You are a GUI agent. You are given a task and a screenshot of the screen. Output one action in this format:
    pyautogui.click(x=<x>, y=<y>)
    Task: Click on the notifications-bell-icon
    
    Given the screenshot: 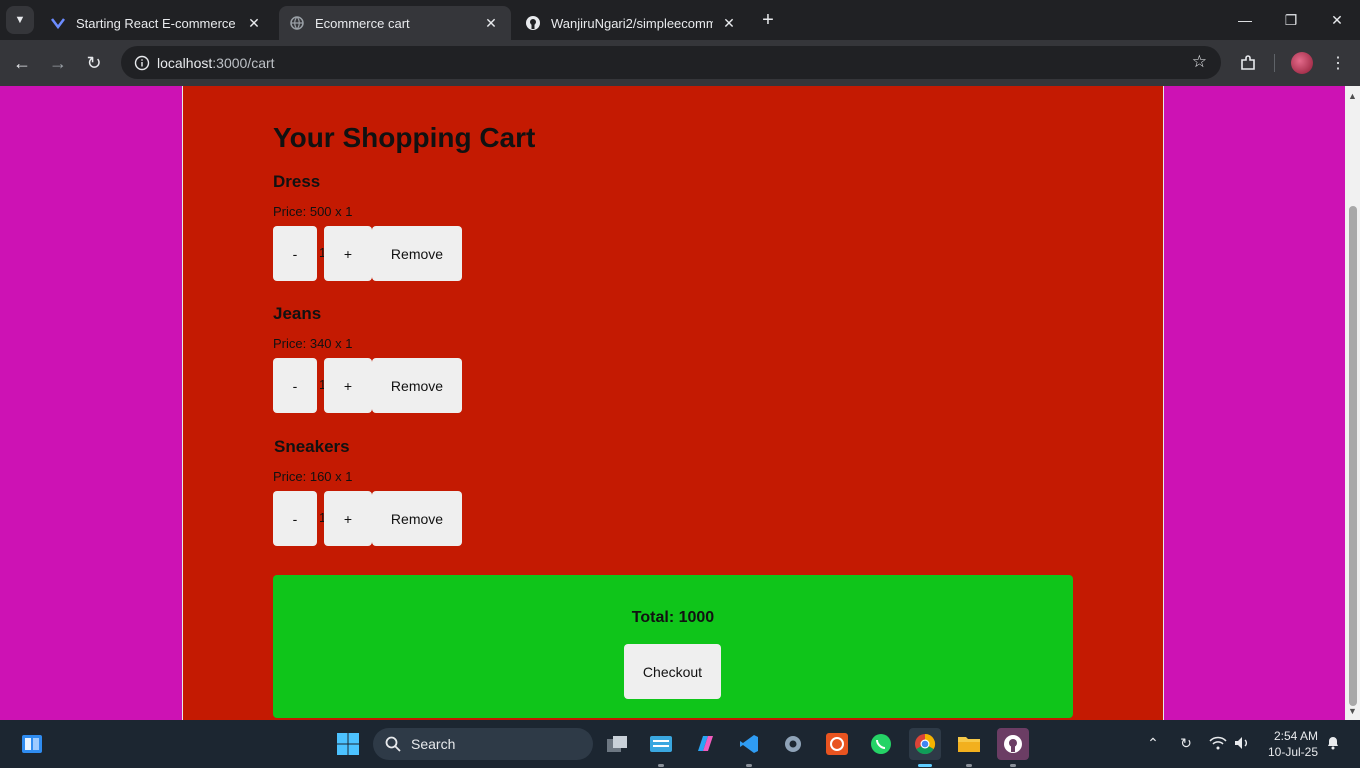 What is the action you would take?
    pyautogui.click(x=1333, y=743)
    